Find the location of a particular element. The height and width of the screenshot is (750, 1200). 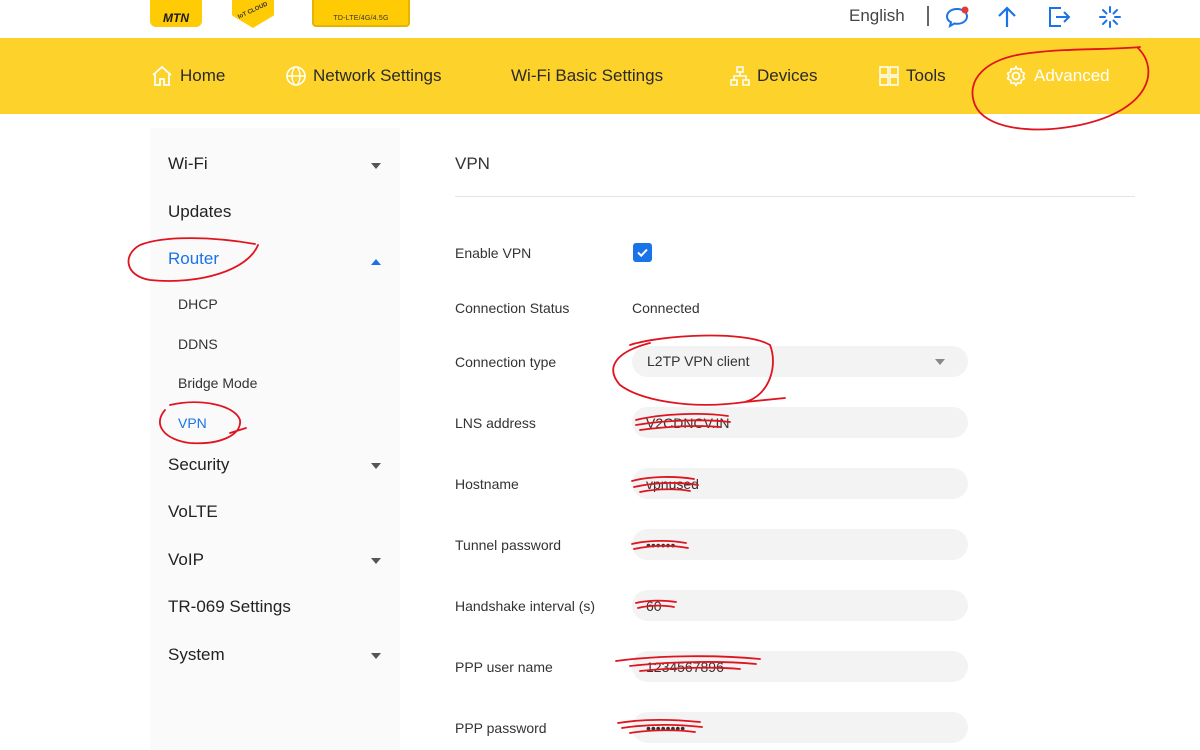

nav-home-label: Home is located at coordinates (203, 75).